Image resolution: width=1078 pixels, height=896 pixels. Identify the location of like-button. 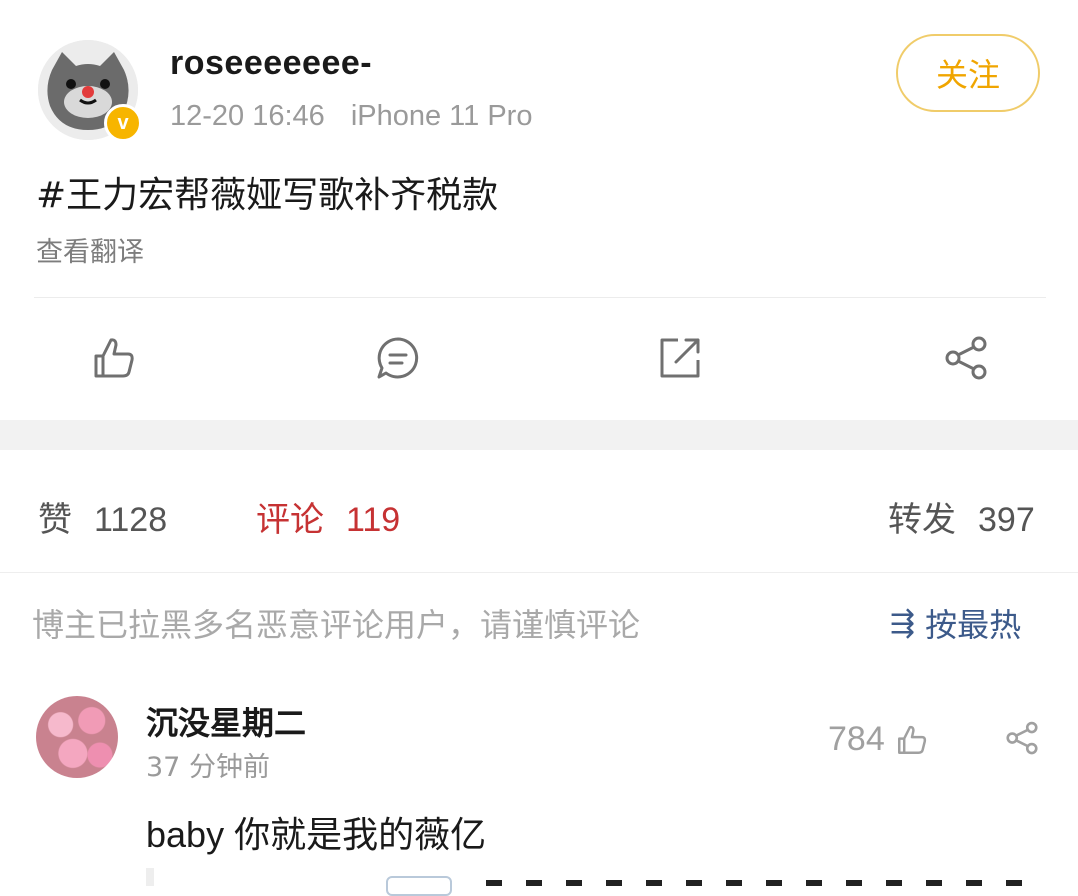
(114, 358).